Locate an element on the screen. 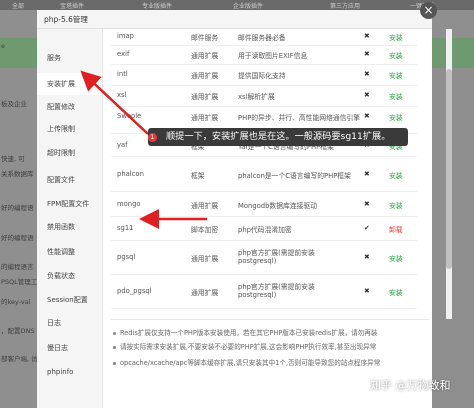 The height and width of the screenshot is (408, 474). arrow-to-sidebar is located at coordinates (114, 102).